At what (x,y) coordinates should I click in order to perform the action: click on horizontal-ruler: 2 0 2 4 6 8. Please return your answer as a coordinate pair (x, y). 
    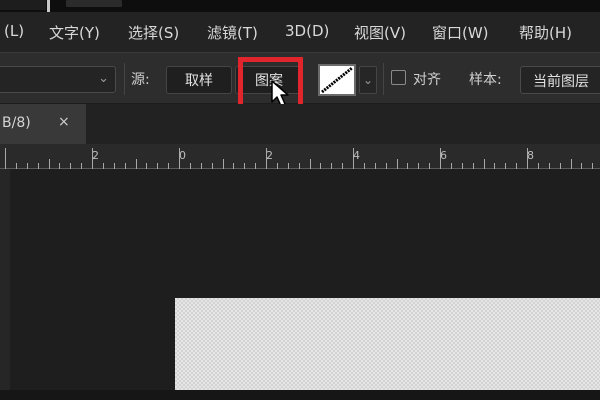
    Looking at the image, I should click on (300, 156).